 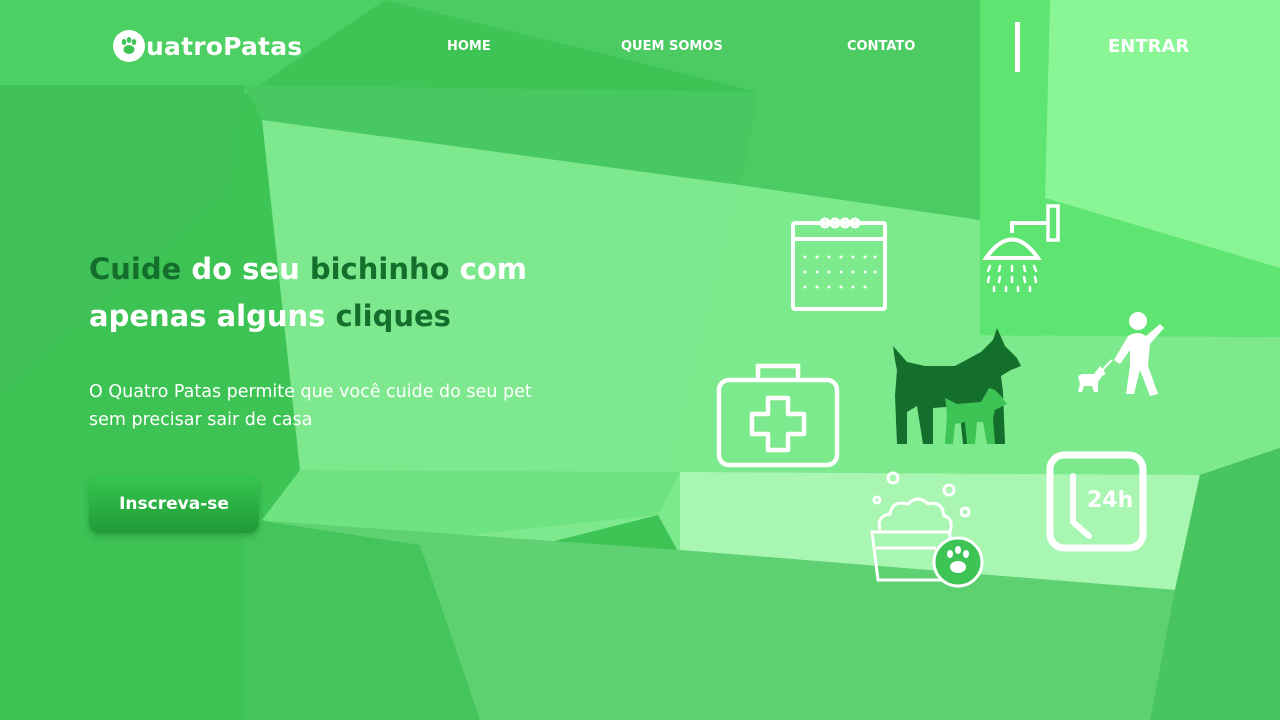 I want to click on nav-contact: CONTATO, so click(x=881, y=46).